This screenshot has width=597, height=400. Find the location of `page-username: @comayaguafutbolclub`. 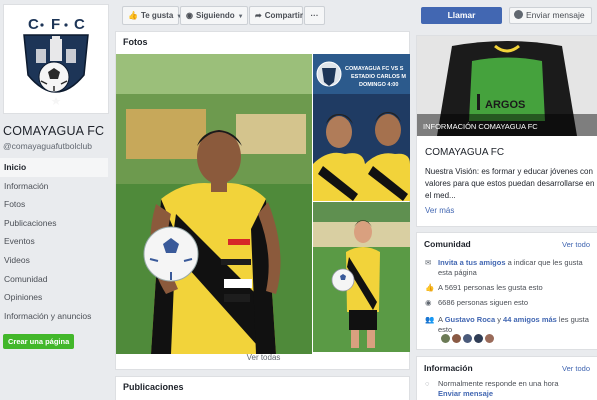

page-username: @comayaguafutbolclub is located at coordinates (47, 146).